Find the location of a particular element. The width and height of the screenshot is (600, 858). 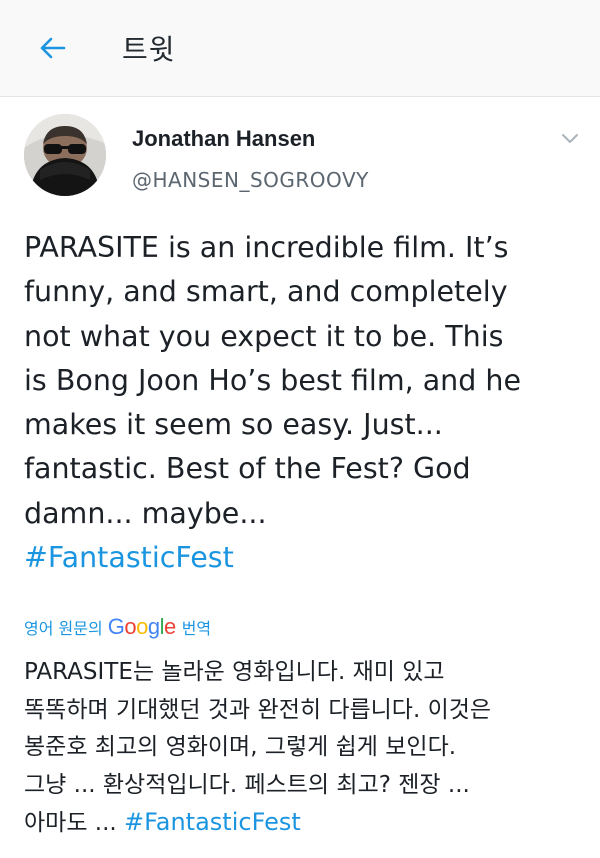

avatar is located at coordinates (65, 155).